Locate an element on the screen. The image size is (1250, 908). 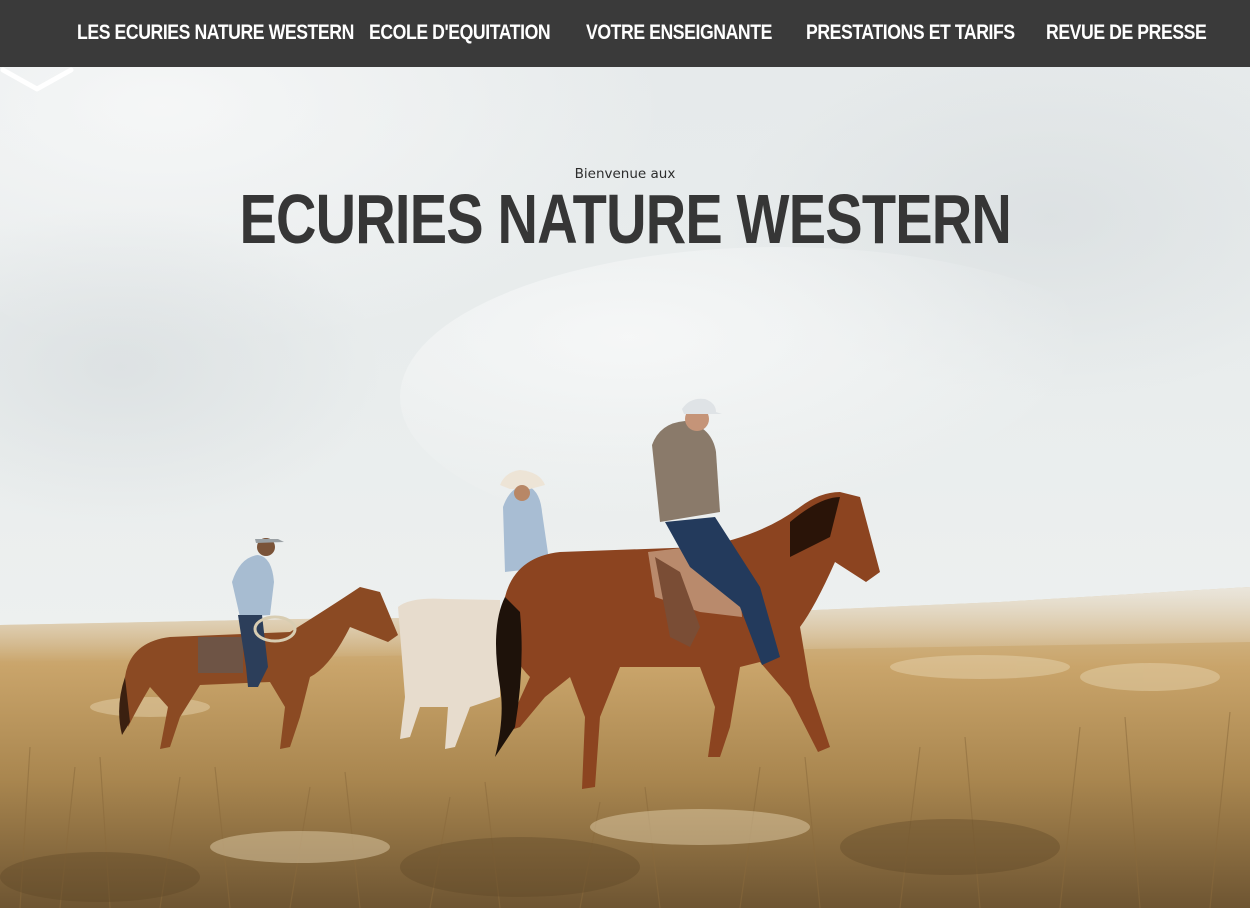
nav-link-ecole: ECOLE D'EQUITATION is located at coordinates (460, 33).